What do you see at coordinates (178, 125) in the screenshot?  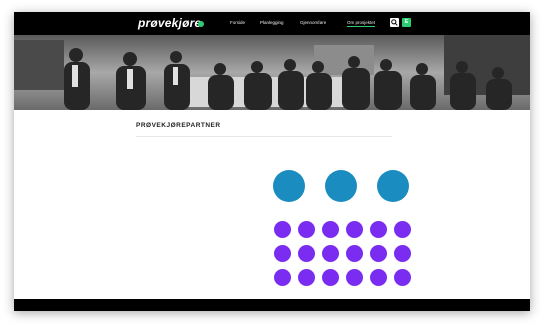 I see `page-title: PRØVEKJØREPARTNER` at bounding box center [178, 125].